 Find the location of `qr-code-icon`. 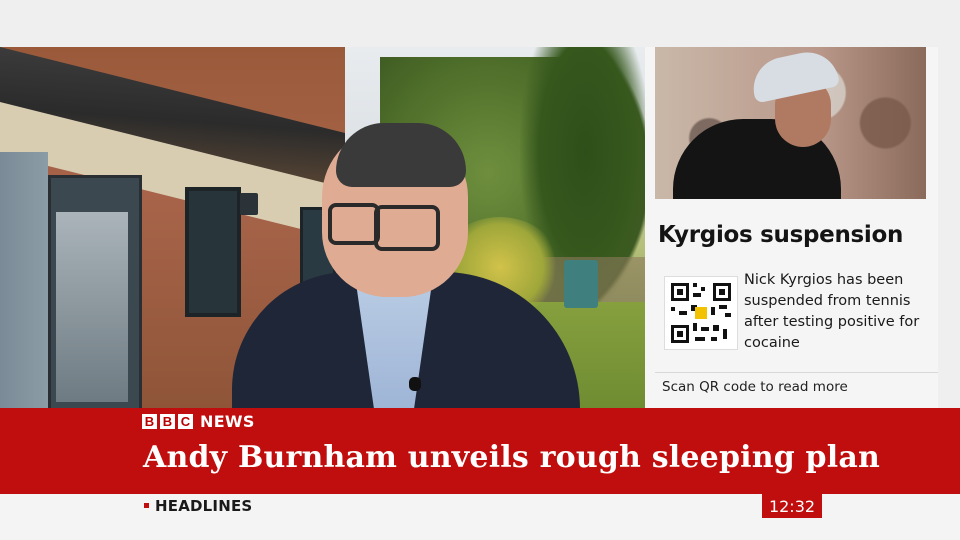

qr-code-icon is located at coordinates (701, 313).